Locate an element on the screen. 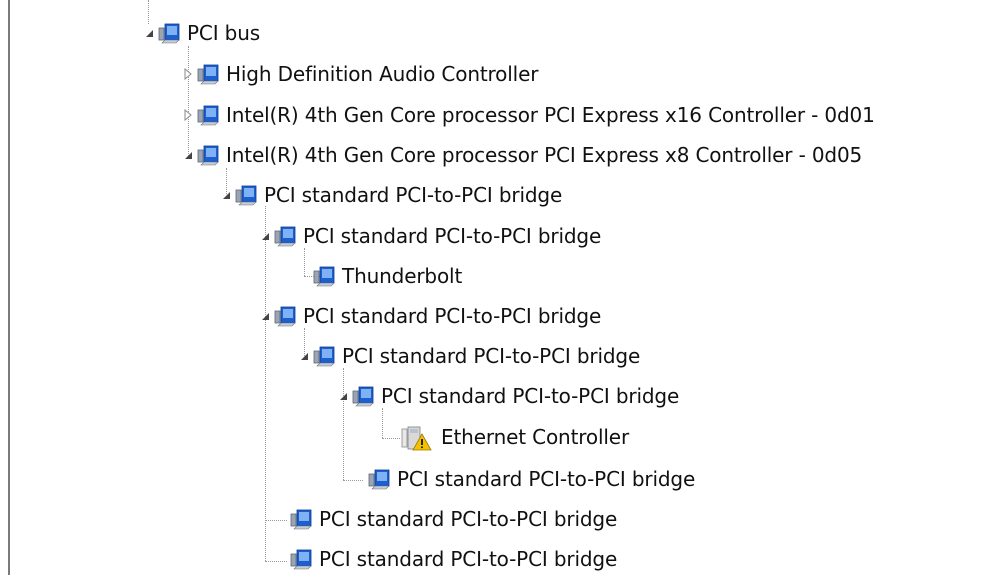 This screenshot has width=993, height=577. tree-node-label: Ethernet Controller is located at coordinates (535, 437).